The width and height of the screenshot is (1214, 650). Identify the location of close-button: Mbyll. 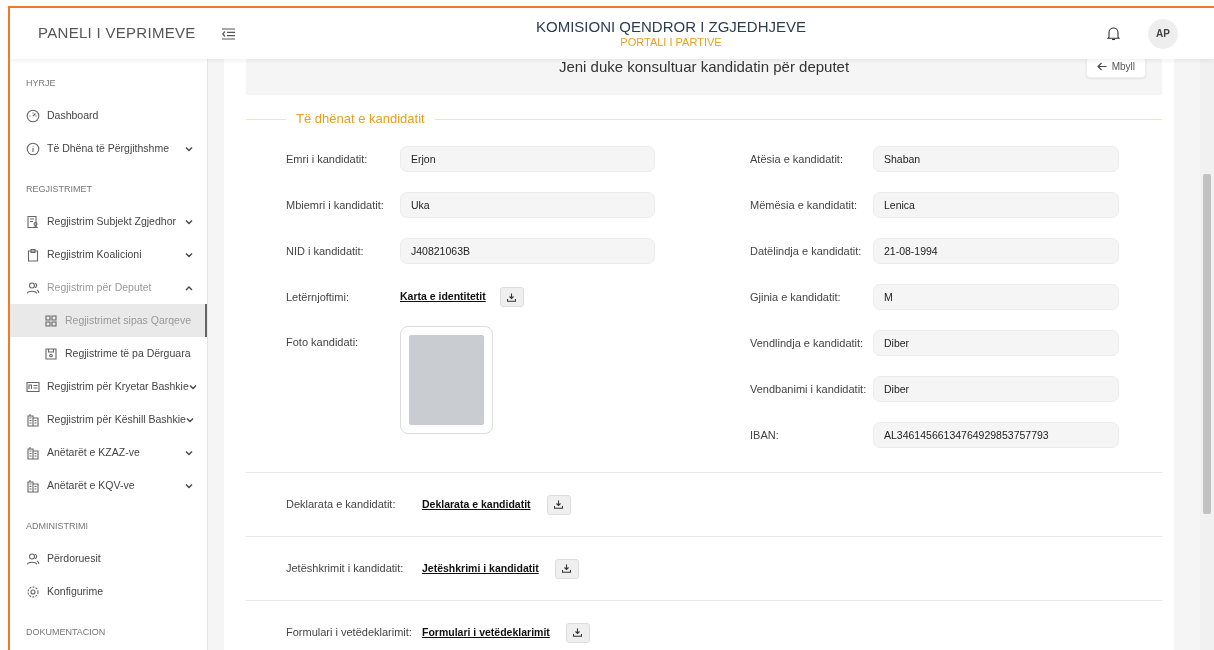
(1115, 68).